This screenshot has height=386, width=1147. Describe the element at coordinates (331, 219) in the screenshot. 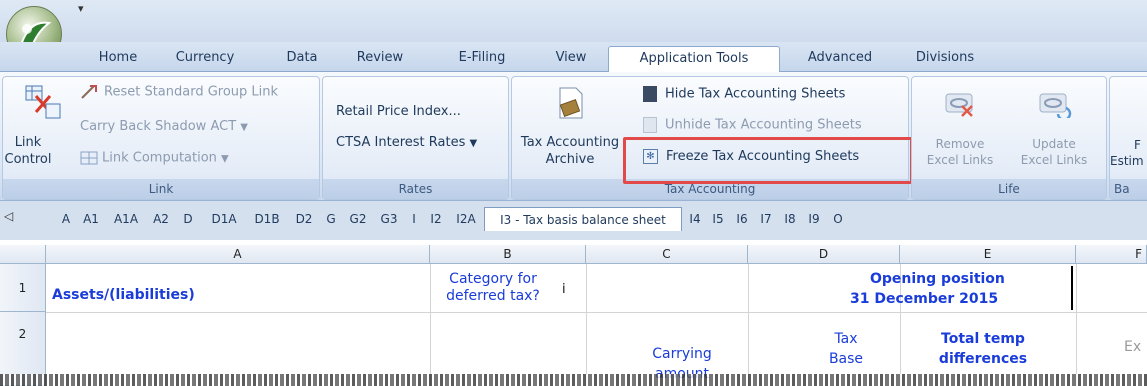

I see `sheet-tab: G` at that location.